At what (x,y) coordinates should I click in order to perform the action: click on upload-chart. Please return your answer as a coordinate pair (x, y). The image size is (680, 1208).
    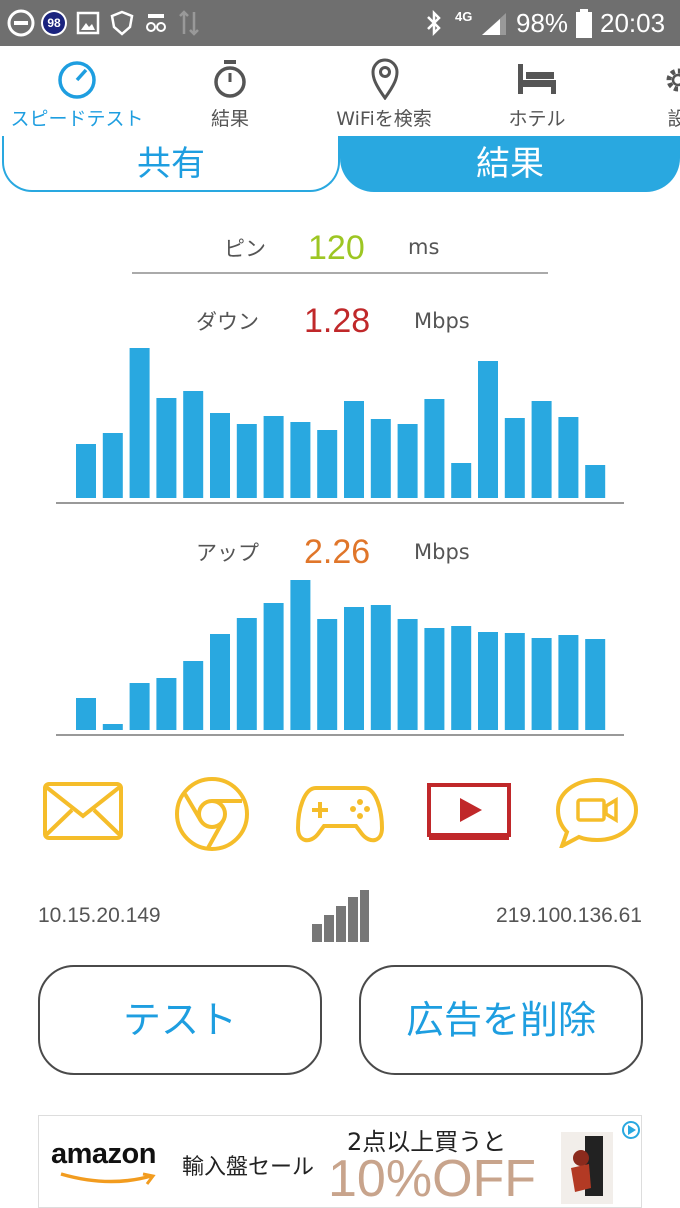
    Looking at the image, I should click on (340, 658).